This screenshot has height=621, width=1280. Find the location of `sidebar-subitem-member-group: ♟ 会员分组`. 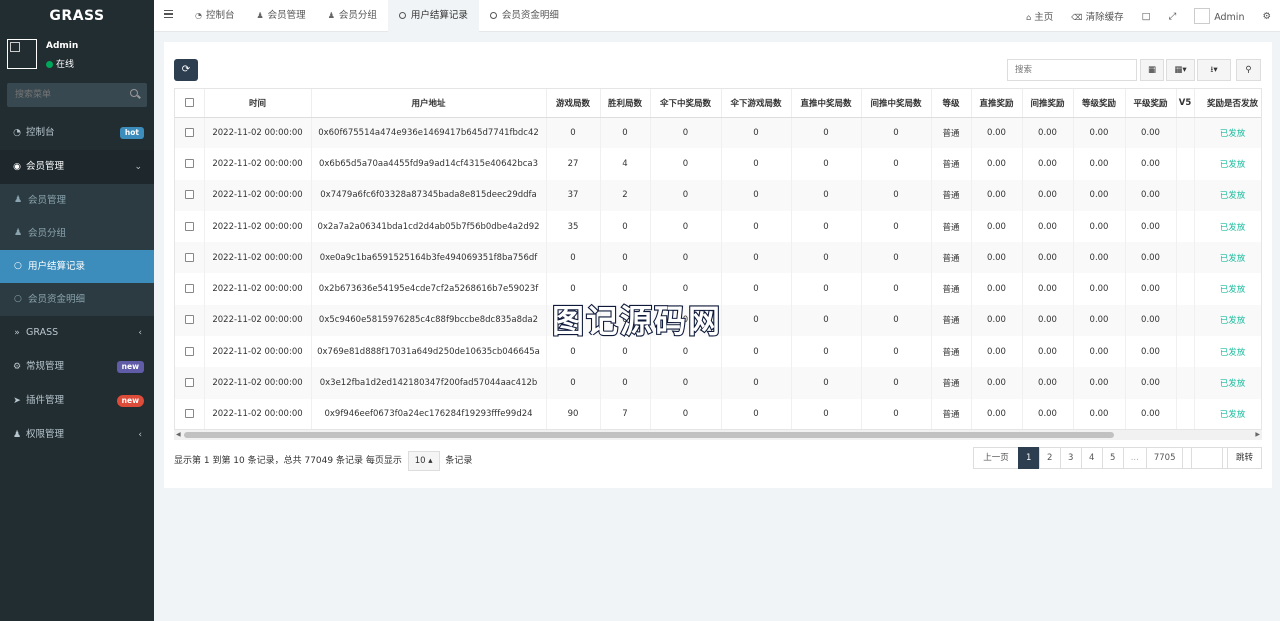

sidebar-subitem-member-group: ♟ 会员分组 is located at coordinates (77, 233).